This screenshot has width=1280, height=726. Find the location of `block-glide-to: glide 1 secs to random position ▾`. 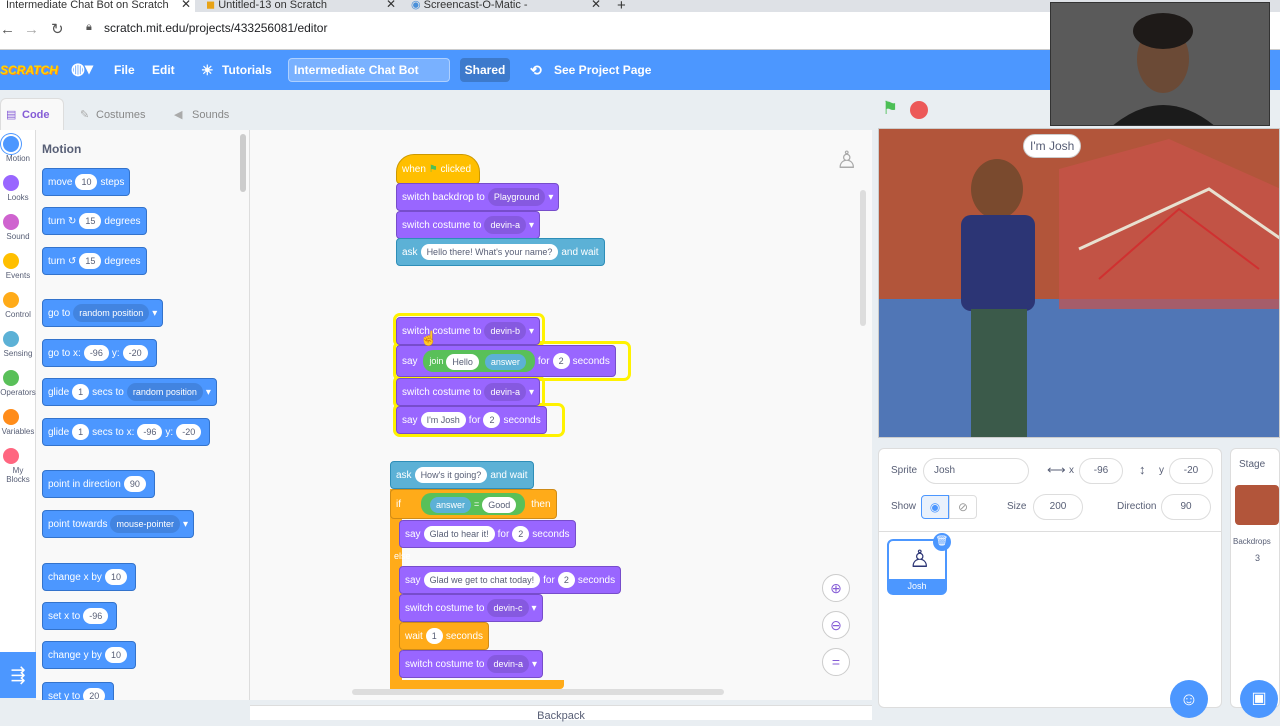

block-glide-to: glide 1 secs to random position ▾ is located at coordinates (129, 392).